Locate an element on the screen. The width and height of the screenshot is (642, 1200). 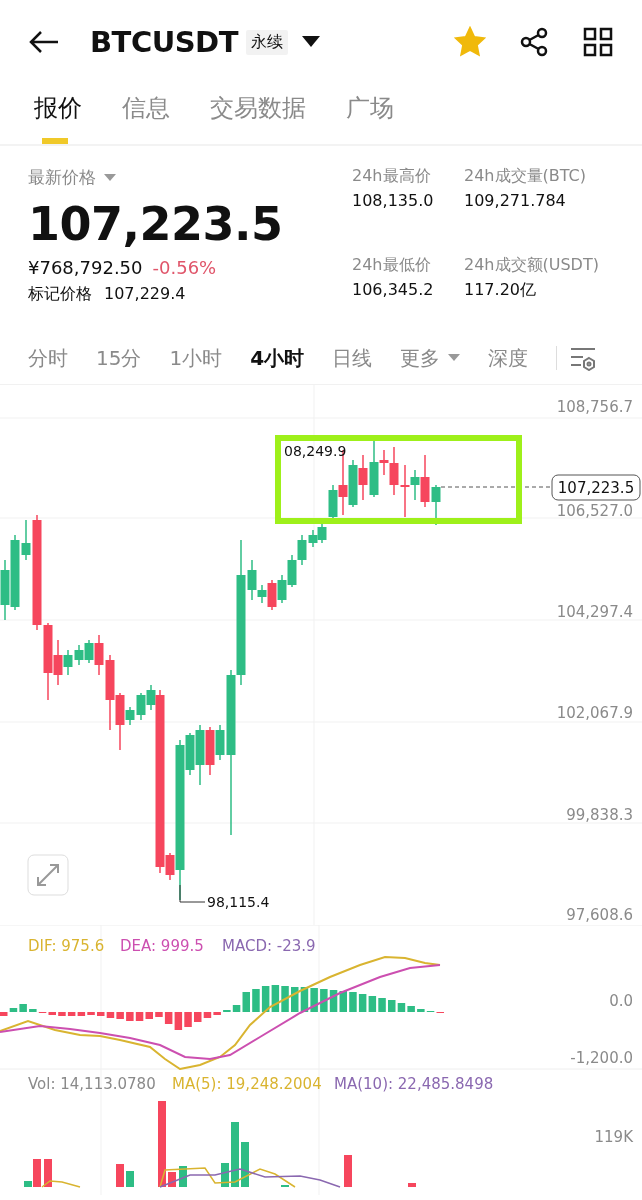
share-icon is located at coordinates (534, 42).